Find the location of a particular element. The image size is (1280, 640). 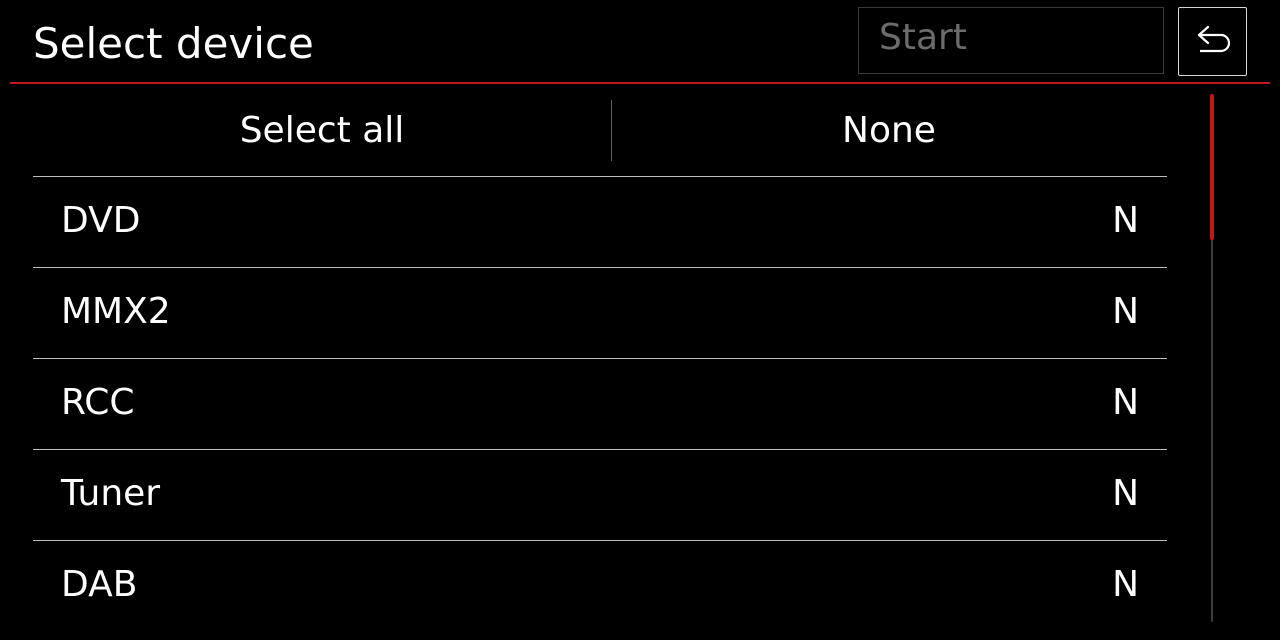

return-arrow-icon is located at coordinates (1213, 38).